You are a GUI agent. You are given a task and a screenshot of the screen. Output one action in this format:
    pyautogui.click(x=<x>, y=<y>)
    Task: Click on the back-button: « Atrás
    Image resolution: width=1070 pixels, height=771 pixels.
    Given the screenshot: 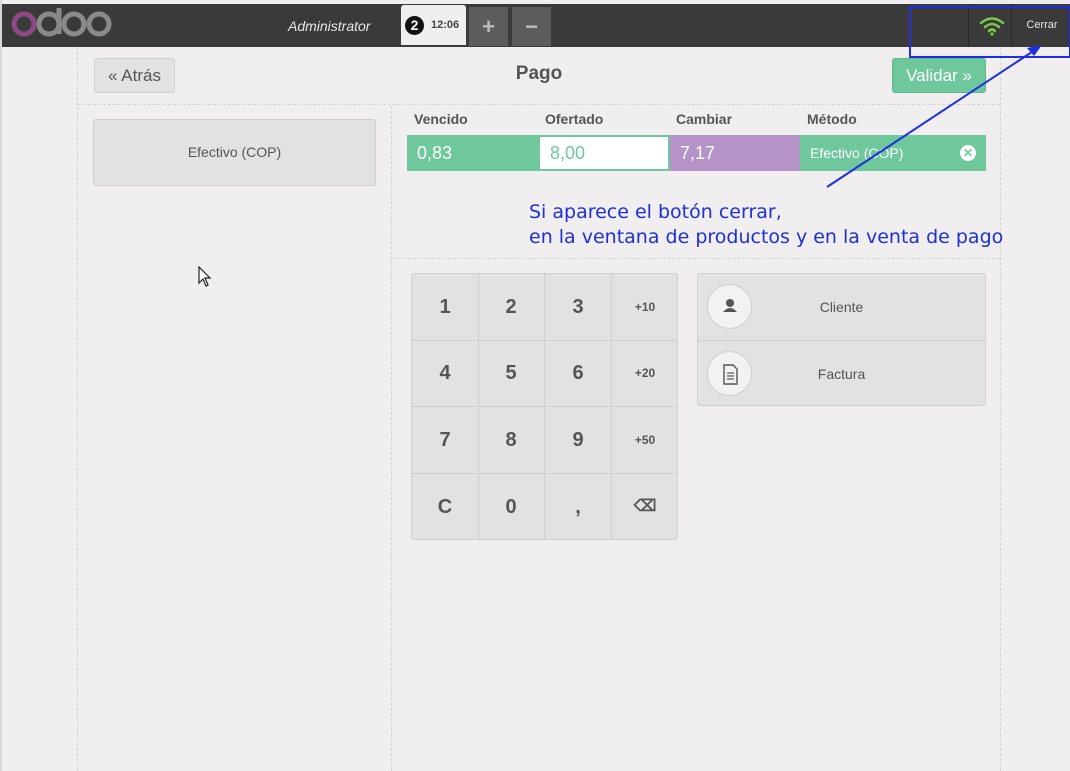 What is the action you would take?
    pyautogui.click(x=134, y=75)
    